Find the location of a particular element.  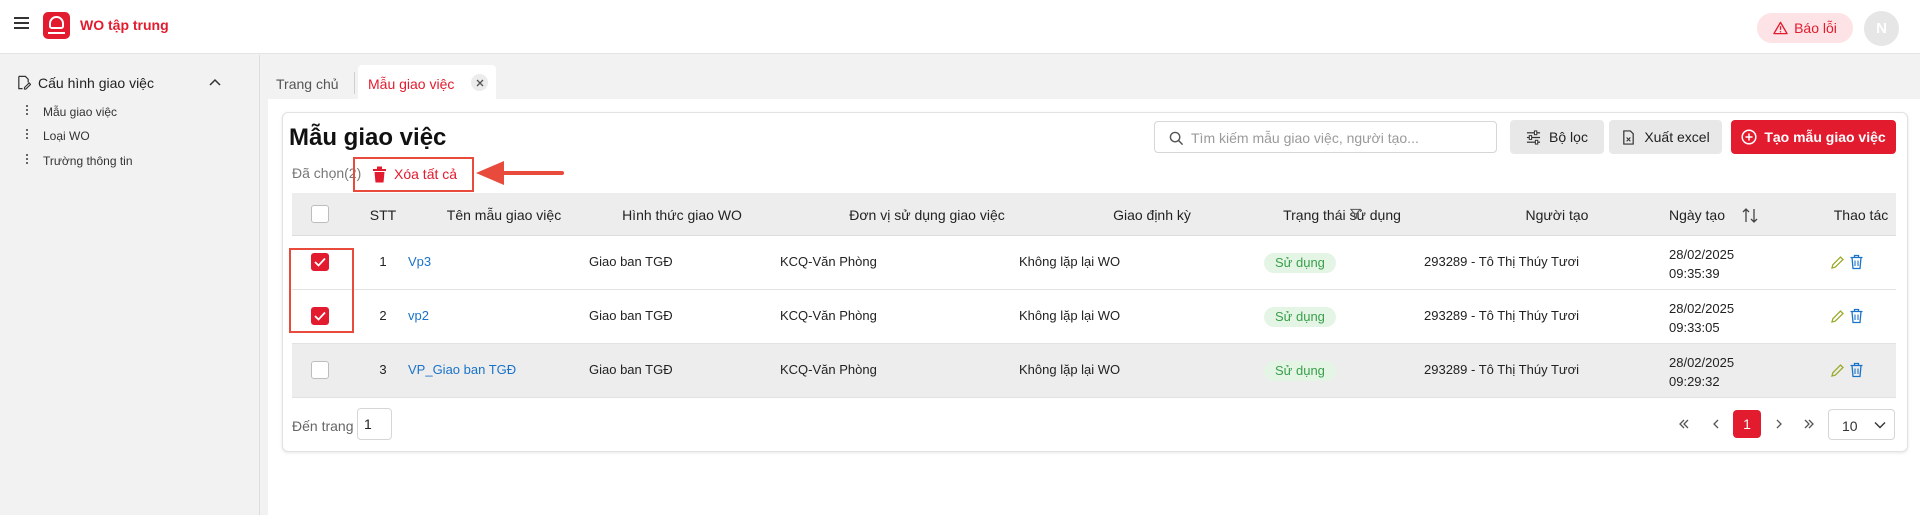

app-logo is located at coordinates (56, 25).